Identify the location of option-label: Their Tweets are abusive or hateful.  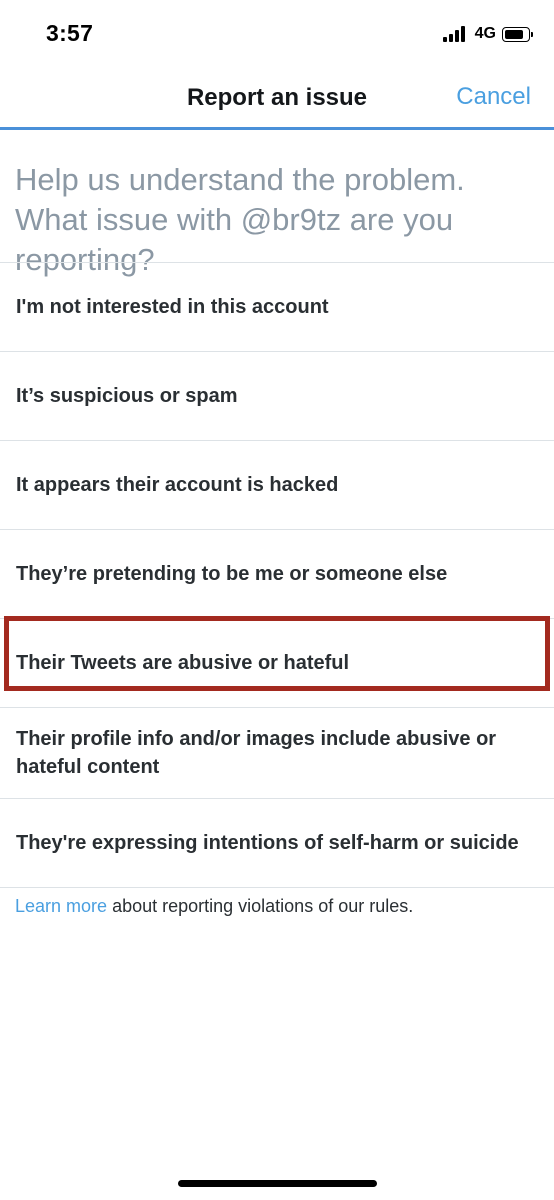
(183, 663).